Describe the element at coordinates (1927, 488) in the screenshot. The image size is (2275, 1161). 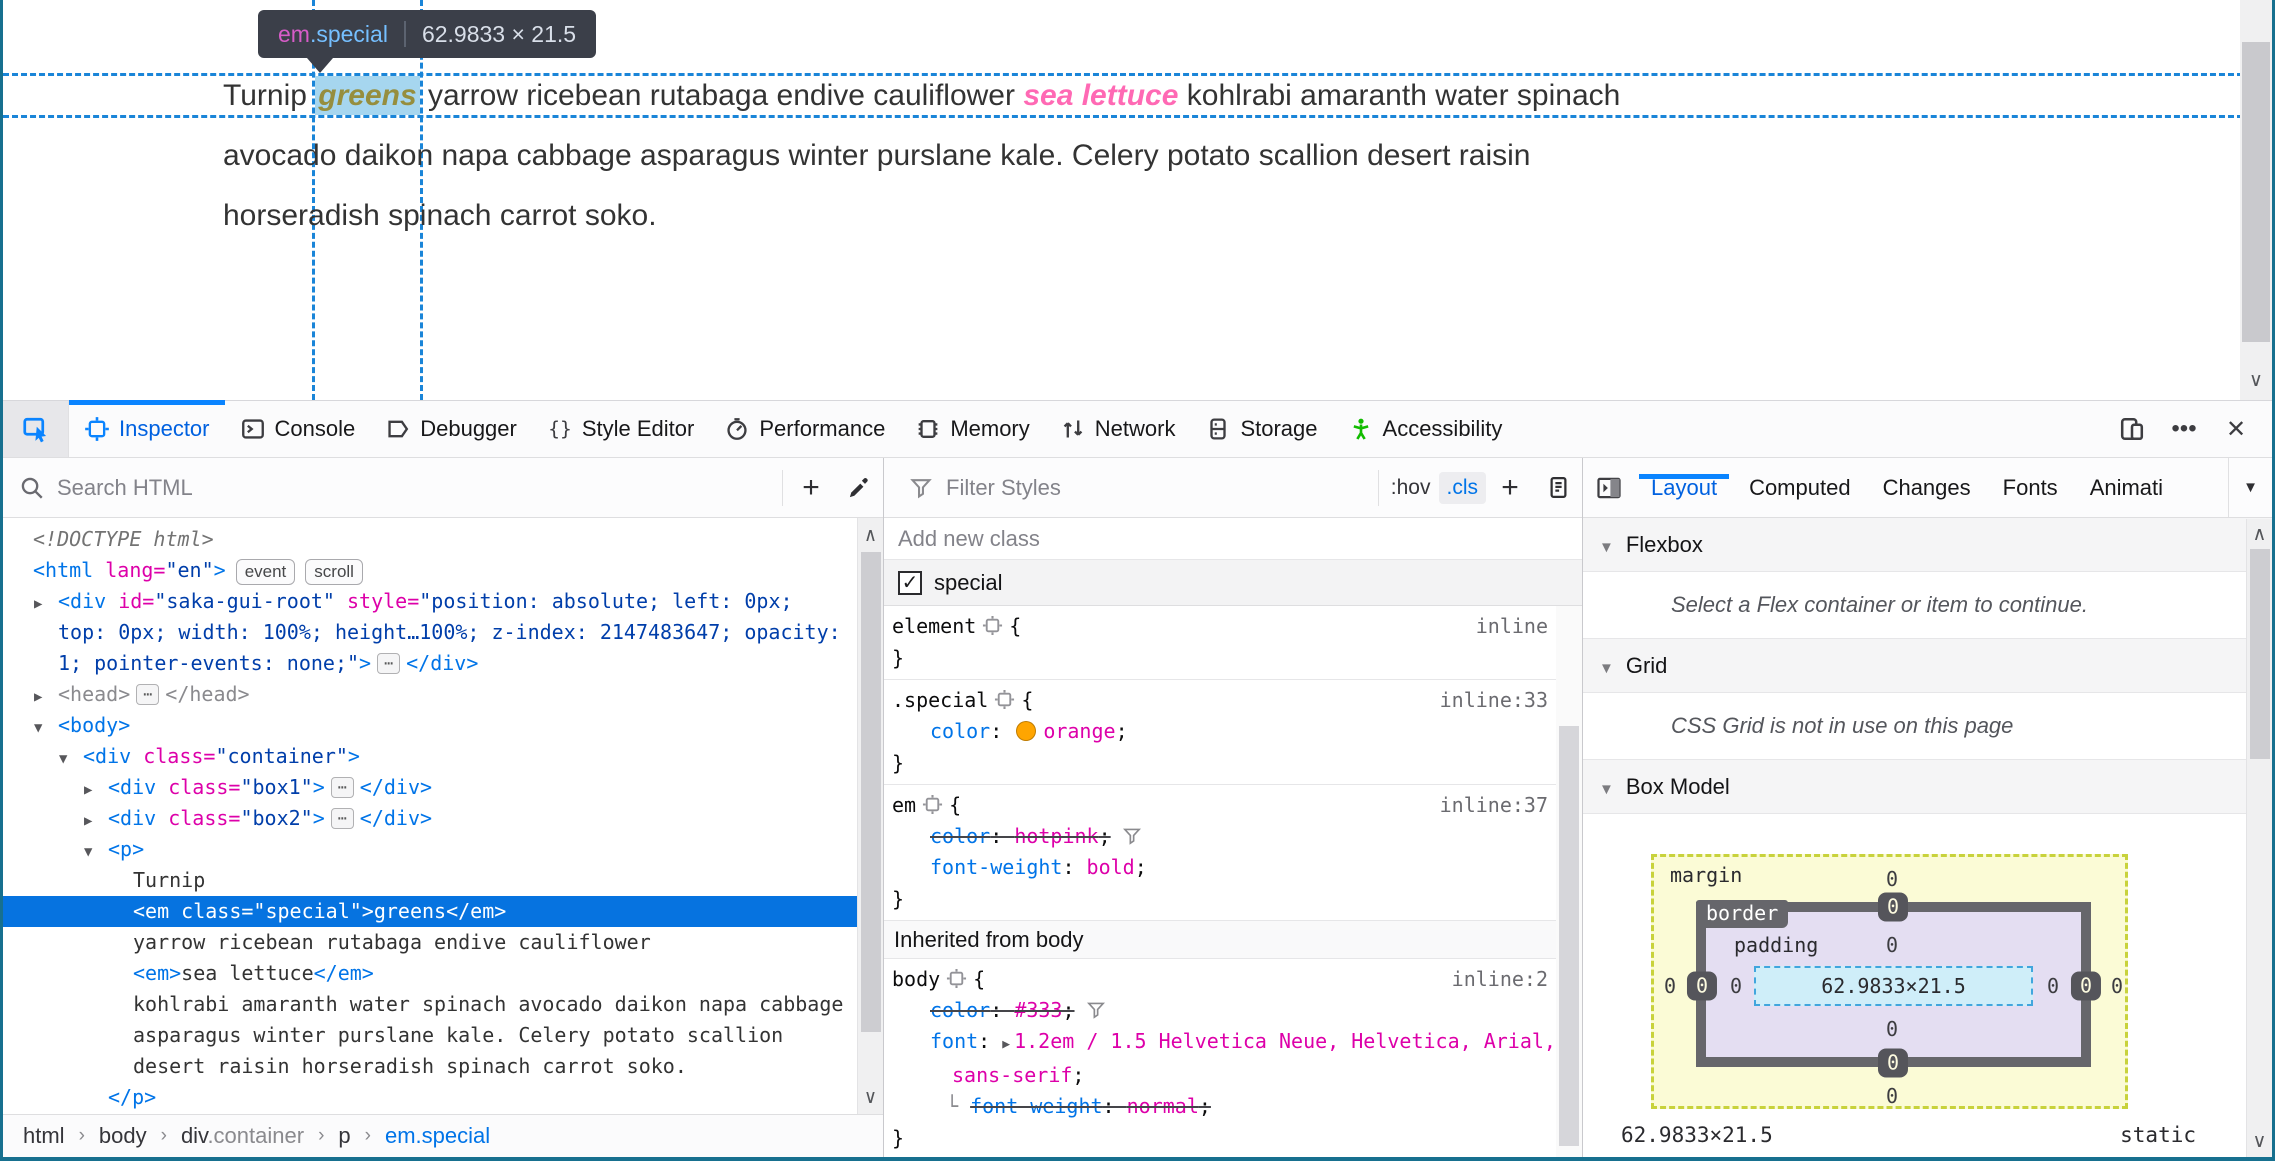
I see `sidebar-tab-changes: Changes` at that location.